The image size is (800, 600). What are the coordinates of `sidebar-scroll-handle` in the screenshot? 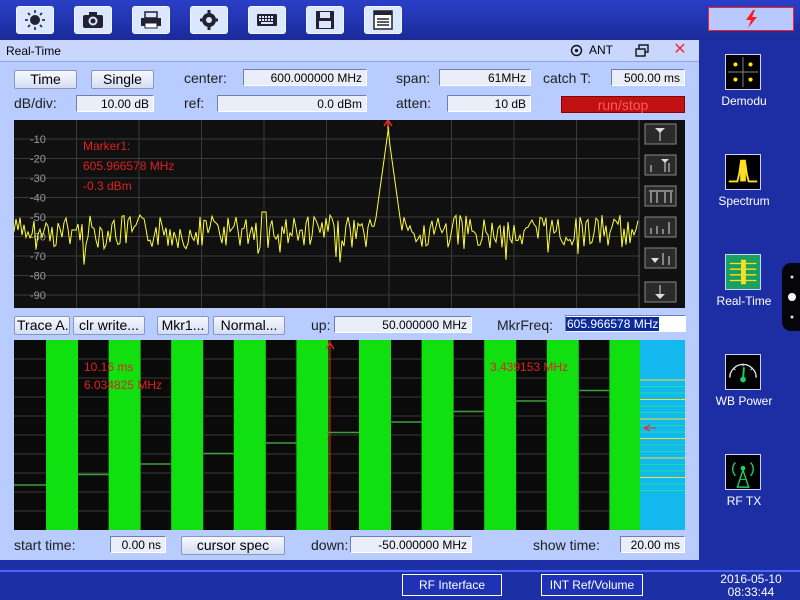 It's located at (791, 297).